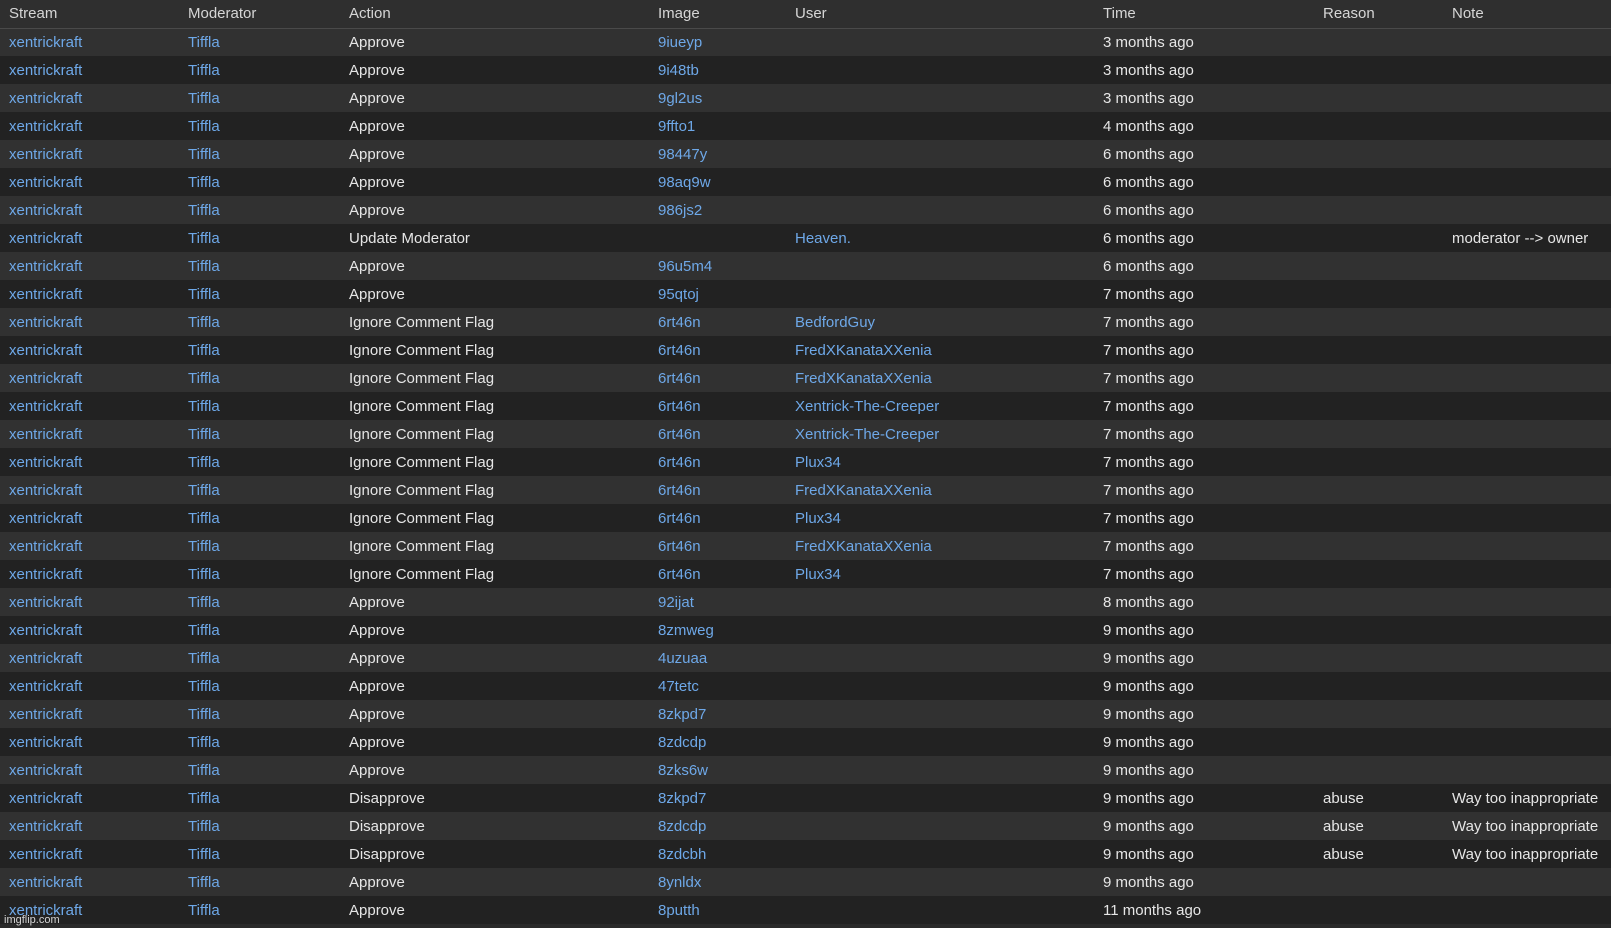  Describe the element at coordinates (867, 434) in the screenshot. I see `user-link: Xentrick-The-Creeper` at that location.